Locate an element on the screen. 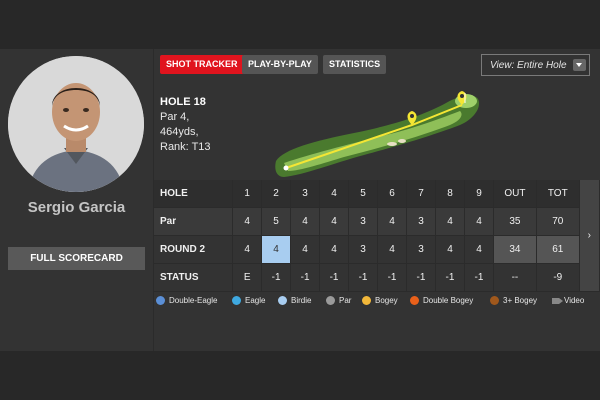 The height and width of the screenshot is (400, 600). chevron-right-icon: › is located at coordinates (589, 236).